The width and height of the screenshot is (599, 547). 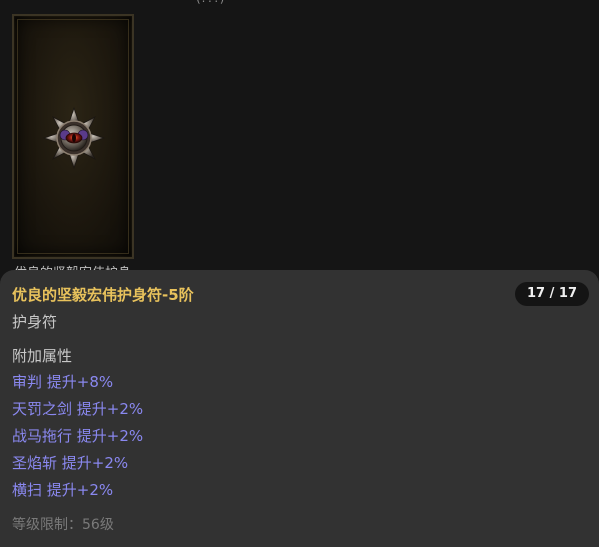 What do you see at coordinates (63, 490) in the screenshot?
I see `attribute-item: 横扫 提升+2%` at bounding box center [63, 490].